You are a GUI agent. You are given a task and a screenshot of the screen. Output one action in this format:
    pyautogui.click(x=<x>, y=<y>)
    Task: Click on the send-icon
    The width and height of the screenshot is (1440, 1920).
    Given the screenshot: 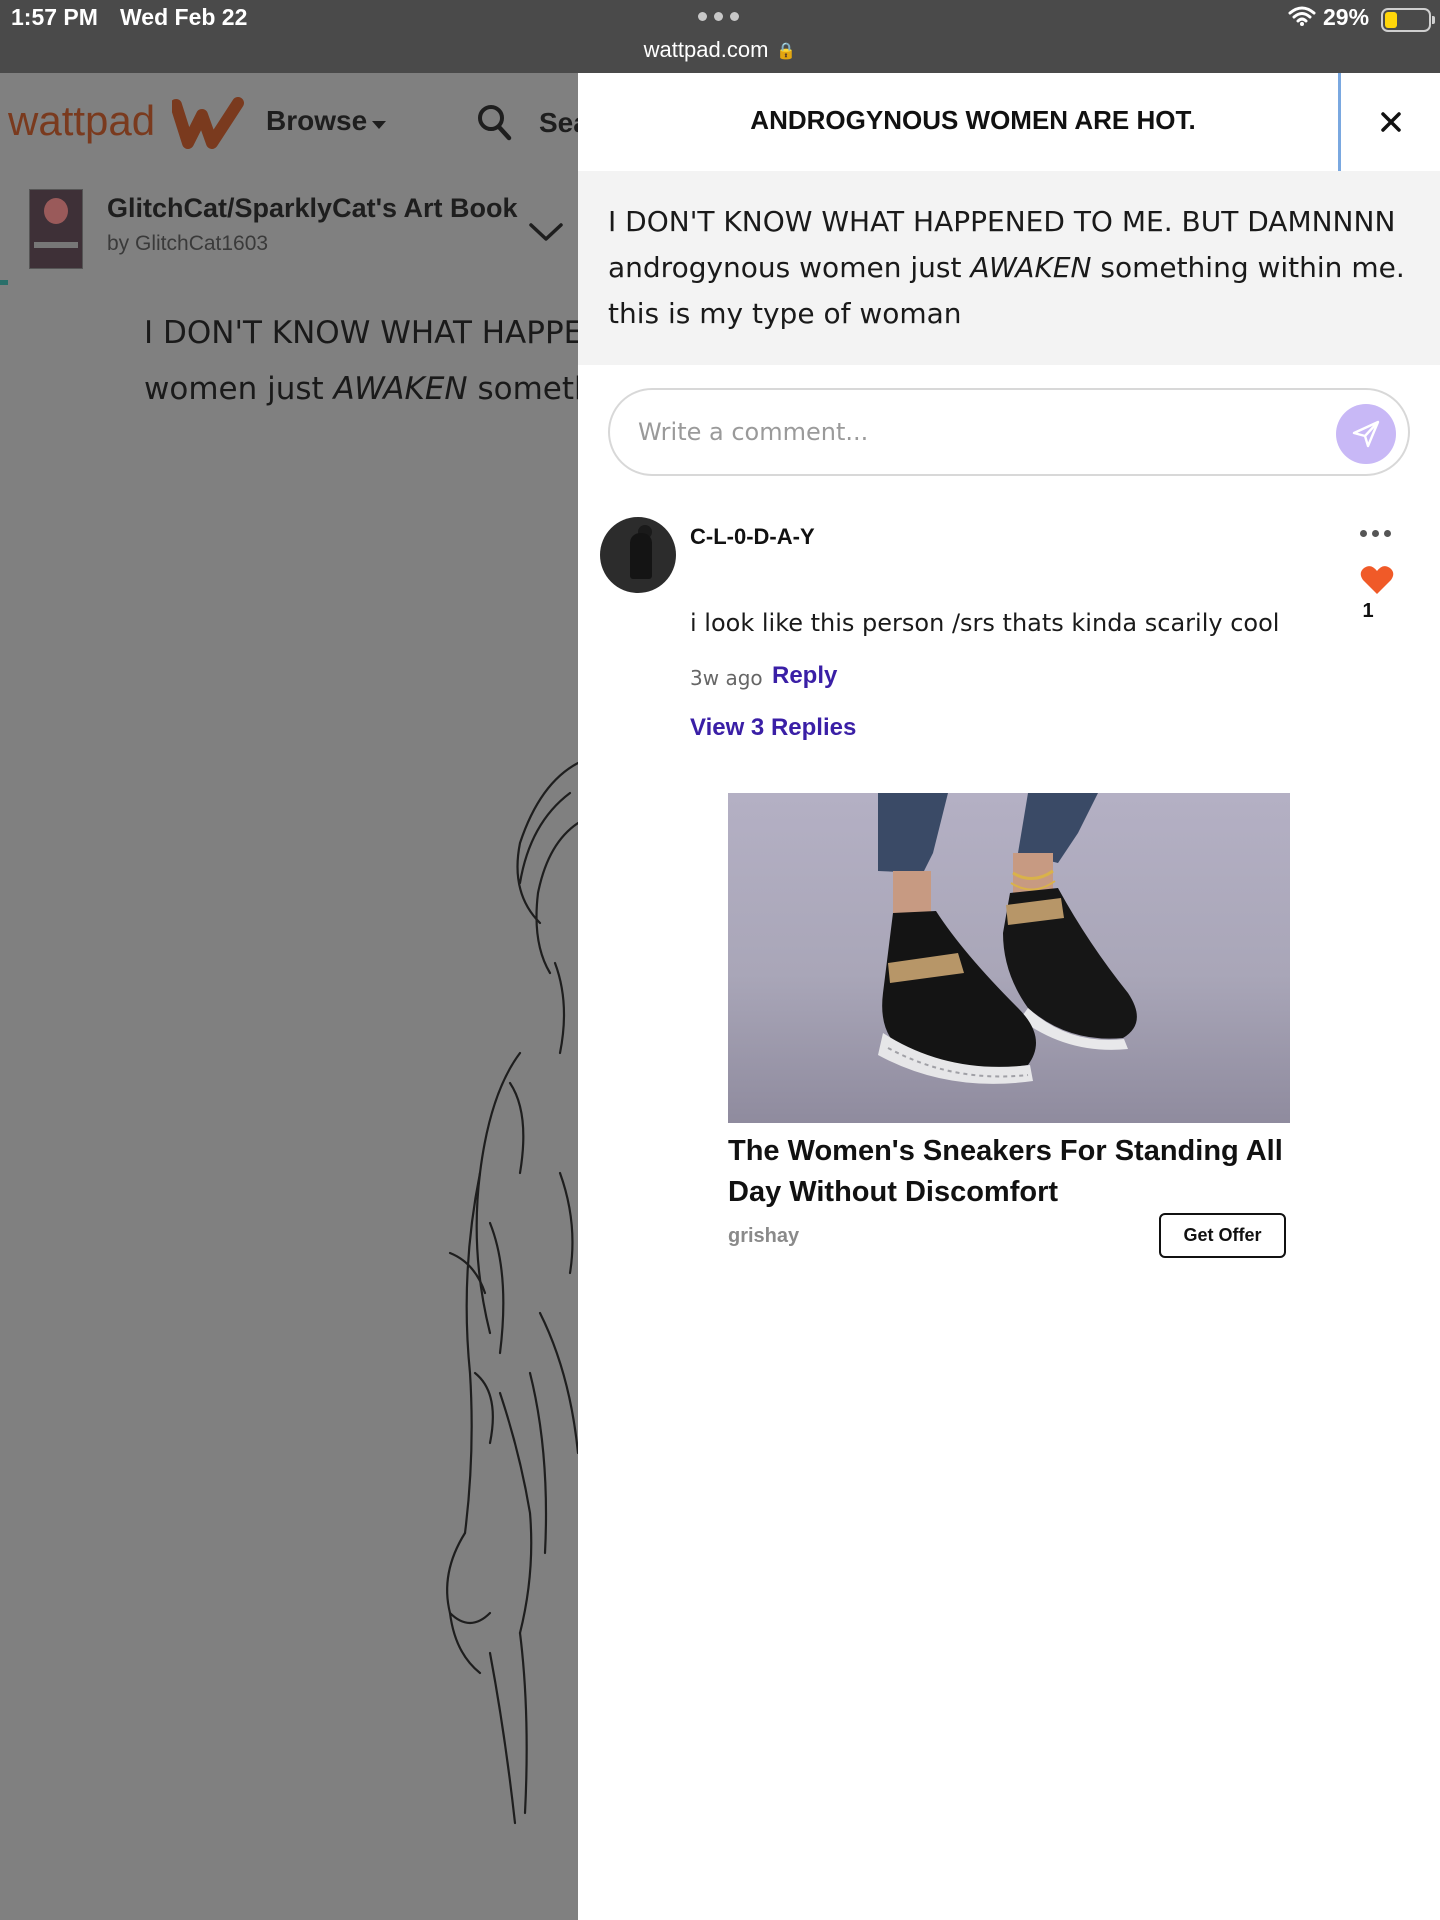 What is the action you would take?
    pyautogui.click(x=1366, y=434)
    